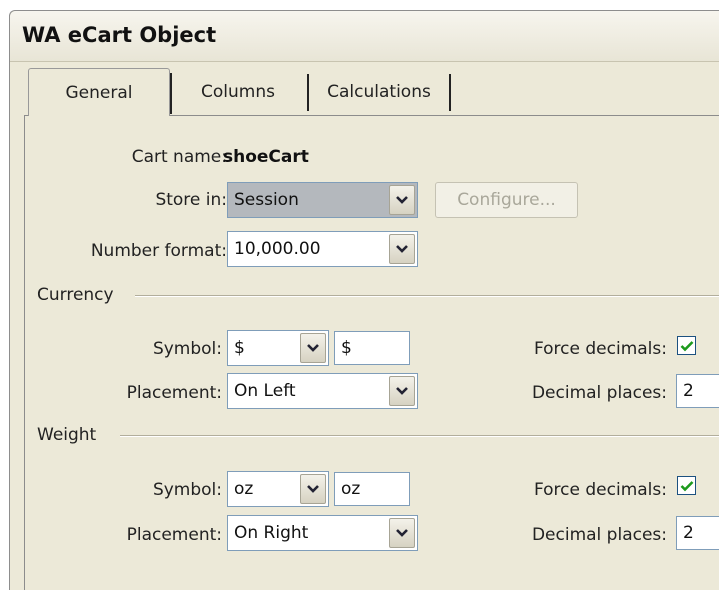 The width and height of the screenshot is (719, 590). I want to click on currency-force-decimals-checkbox, so click(686, 345).